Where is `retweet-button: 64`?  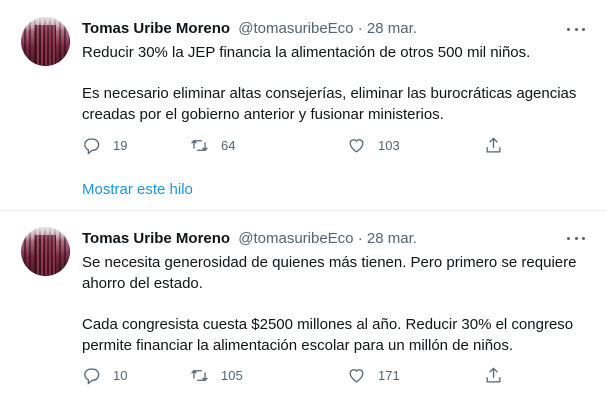
retweet-button: 64 is located at coordinates (212, 145).